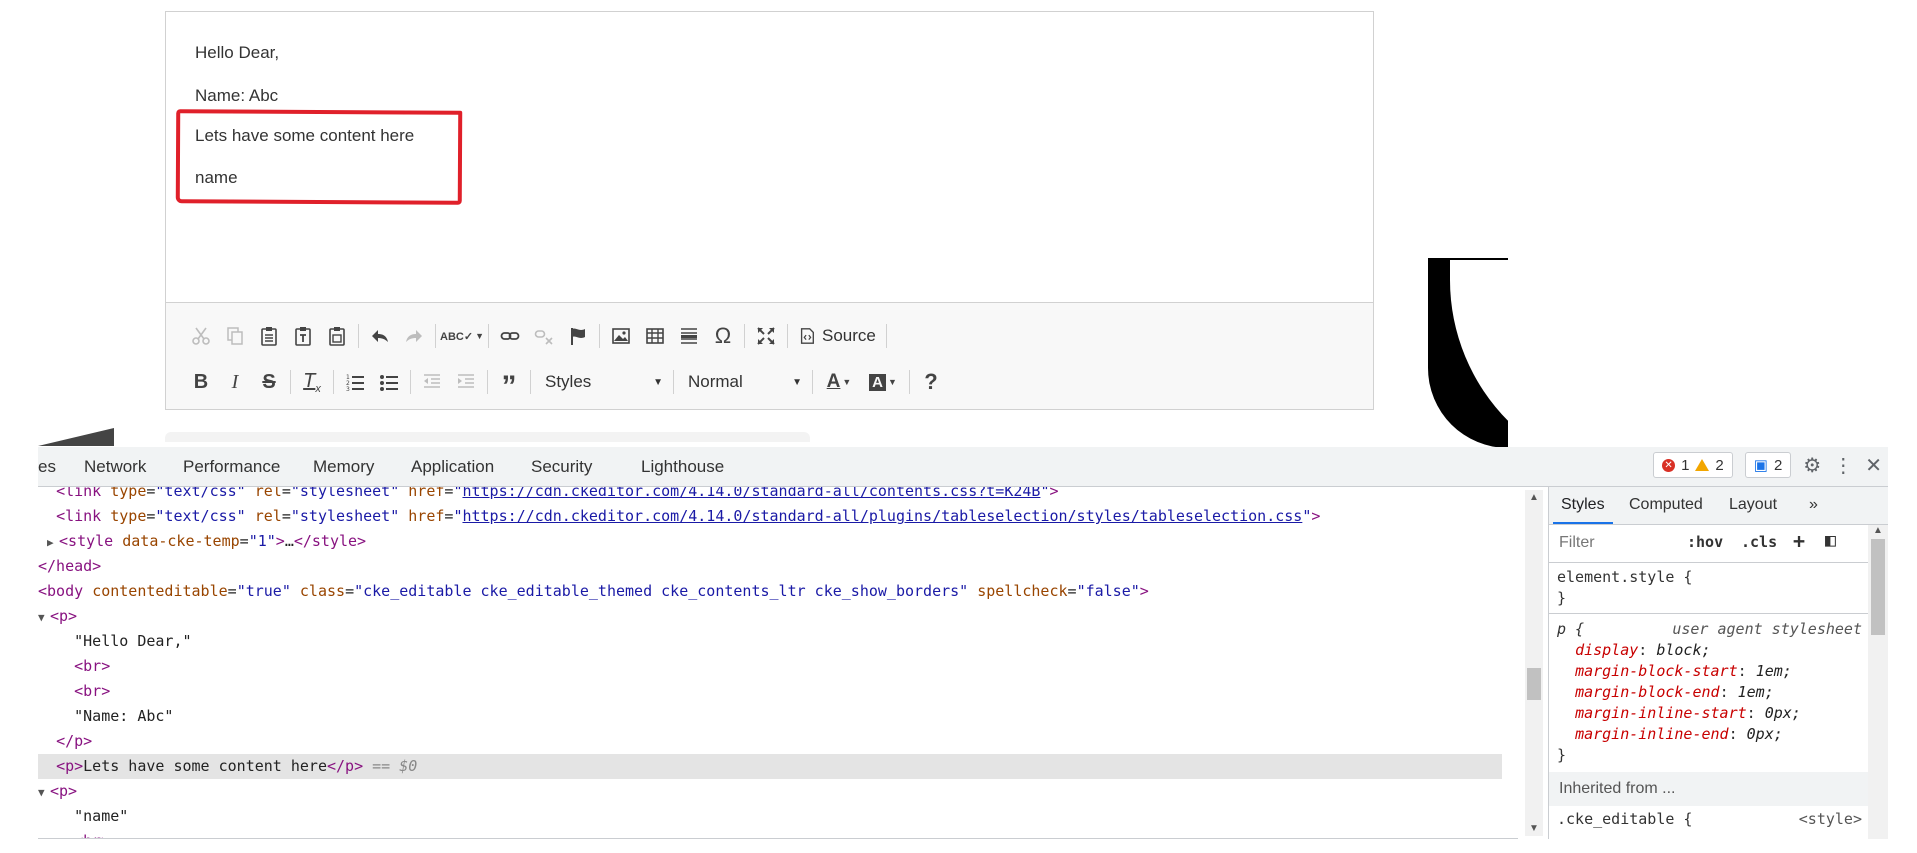  Describe the element at coordinates (76, 437) in the screenshot. I see `page-corner` at that location.